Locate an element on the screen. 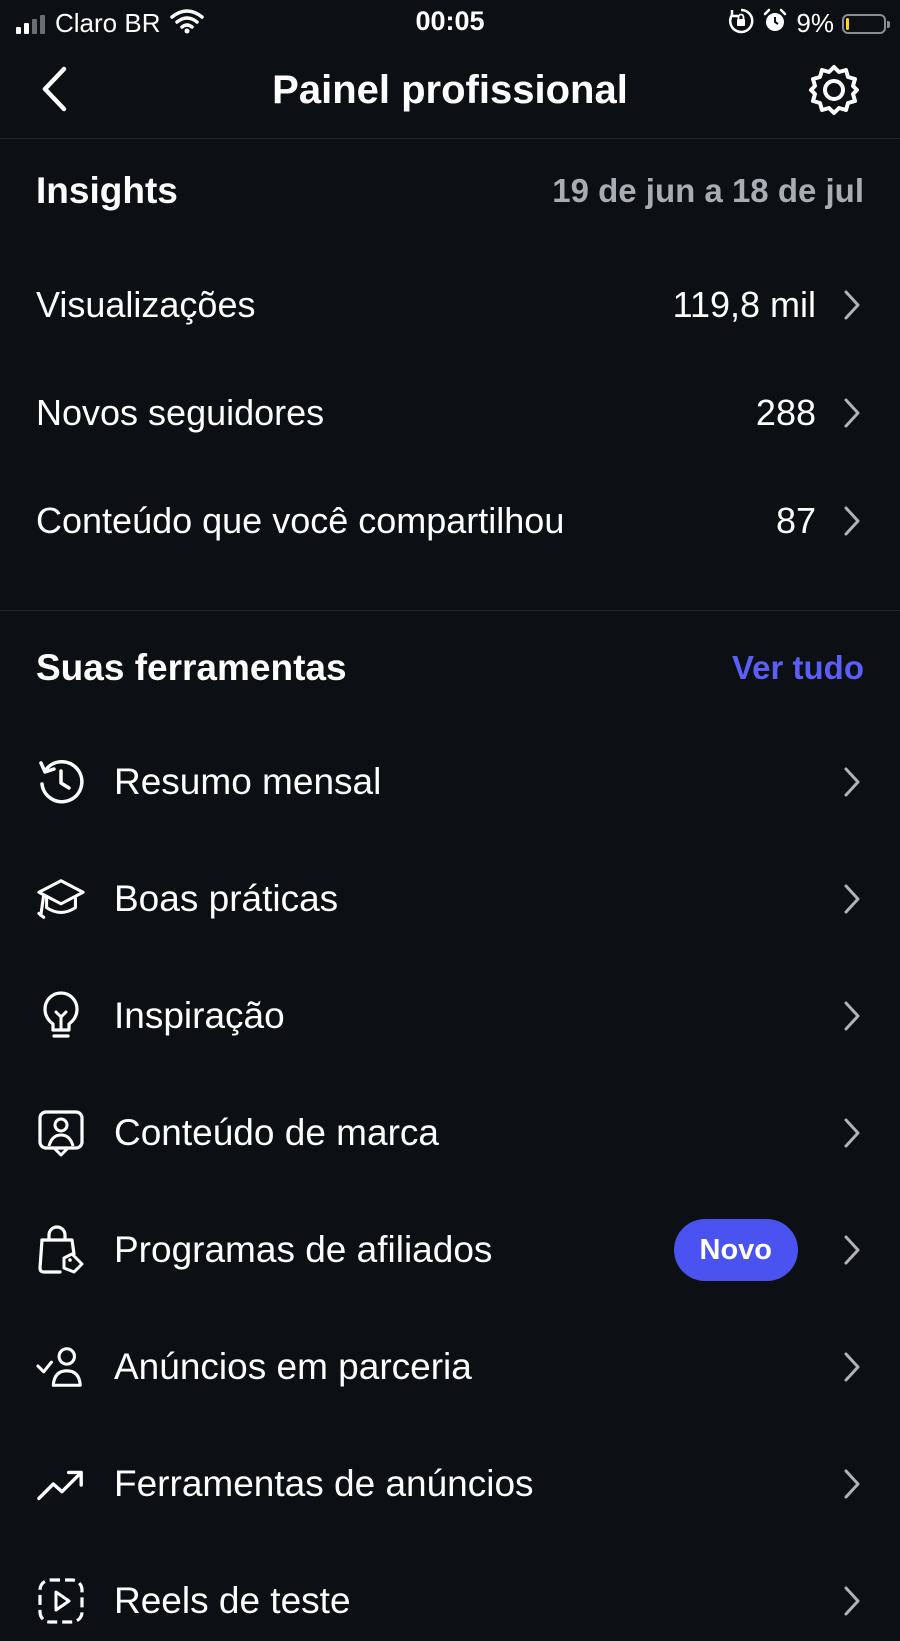 Image resolution: width=900 pixels, height=1641 pixels. tool-item-inspiration: Inspiração is located at coordinates (450, 1016).